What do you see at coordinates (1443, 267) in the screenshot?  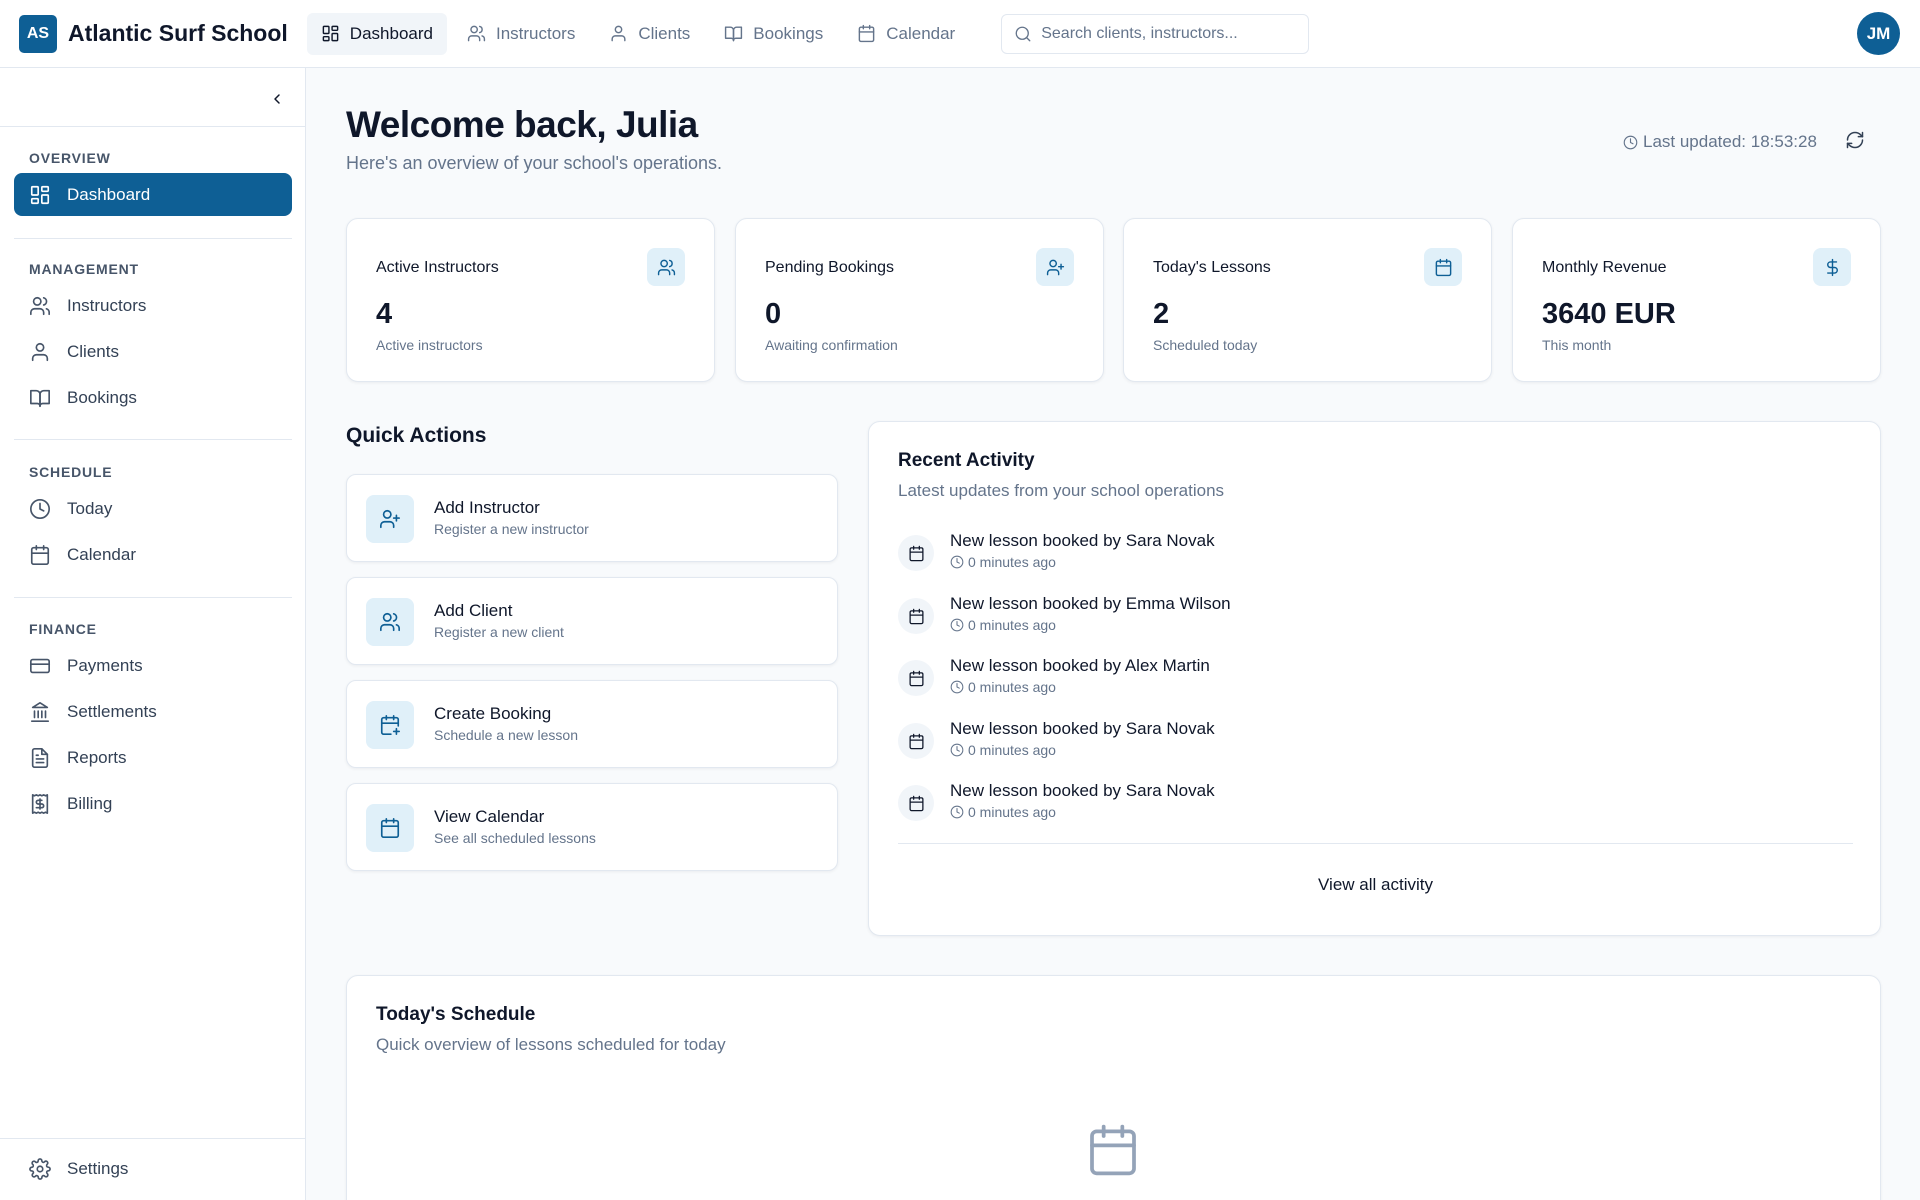 I see `stat-icon` at bounding box center [1443, 267].